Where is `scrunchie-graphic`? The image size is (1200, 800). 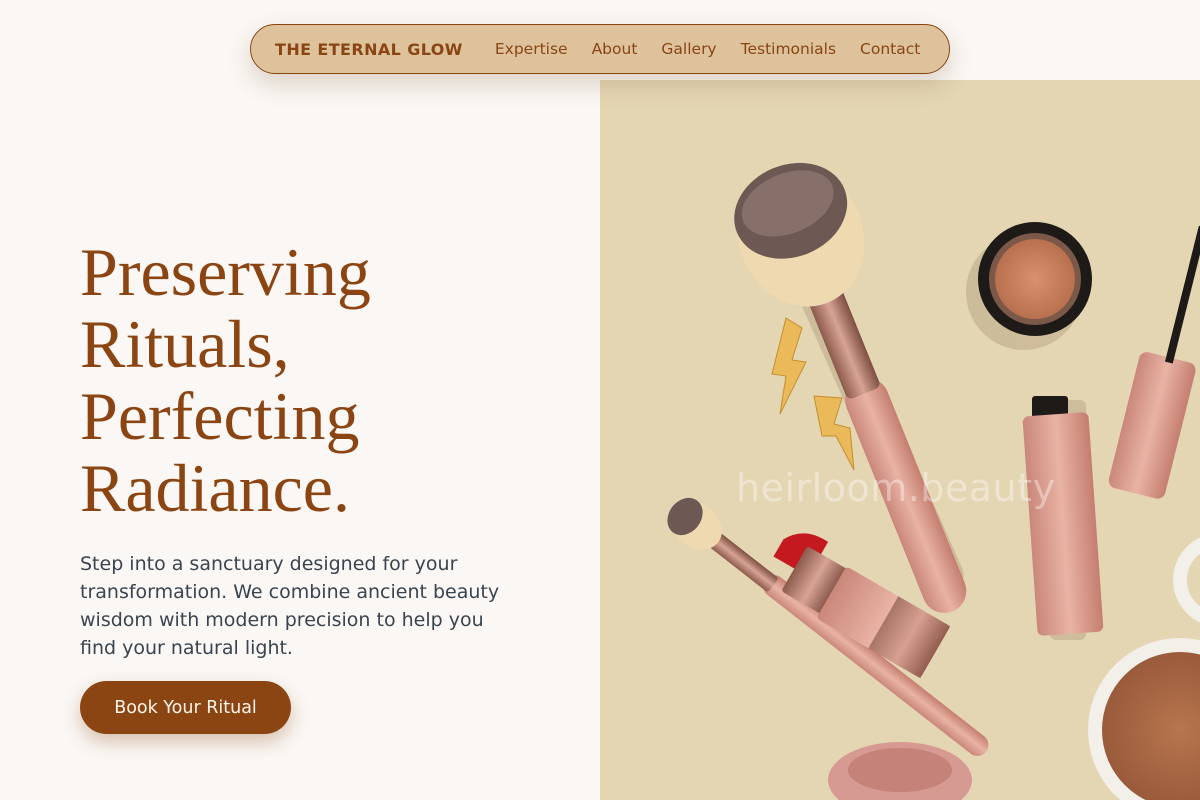
scrunchie-graphic is located at coordinates (900, 771).